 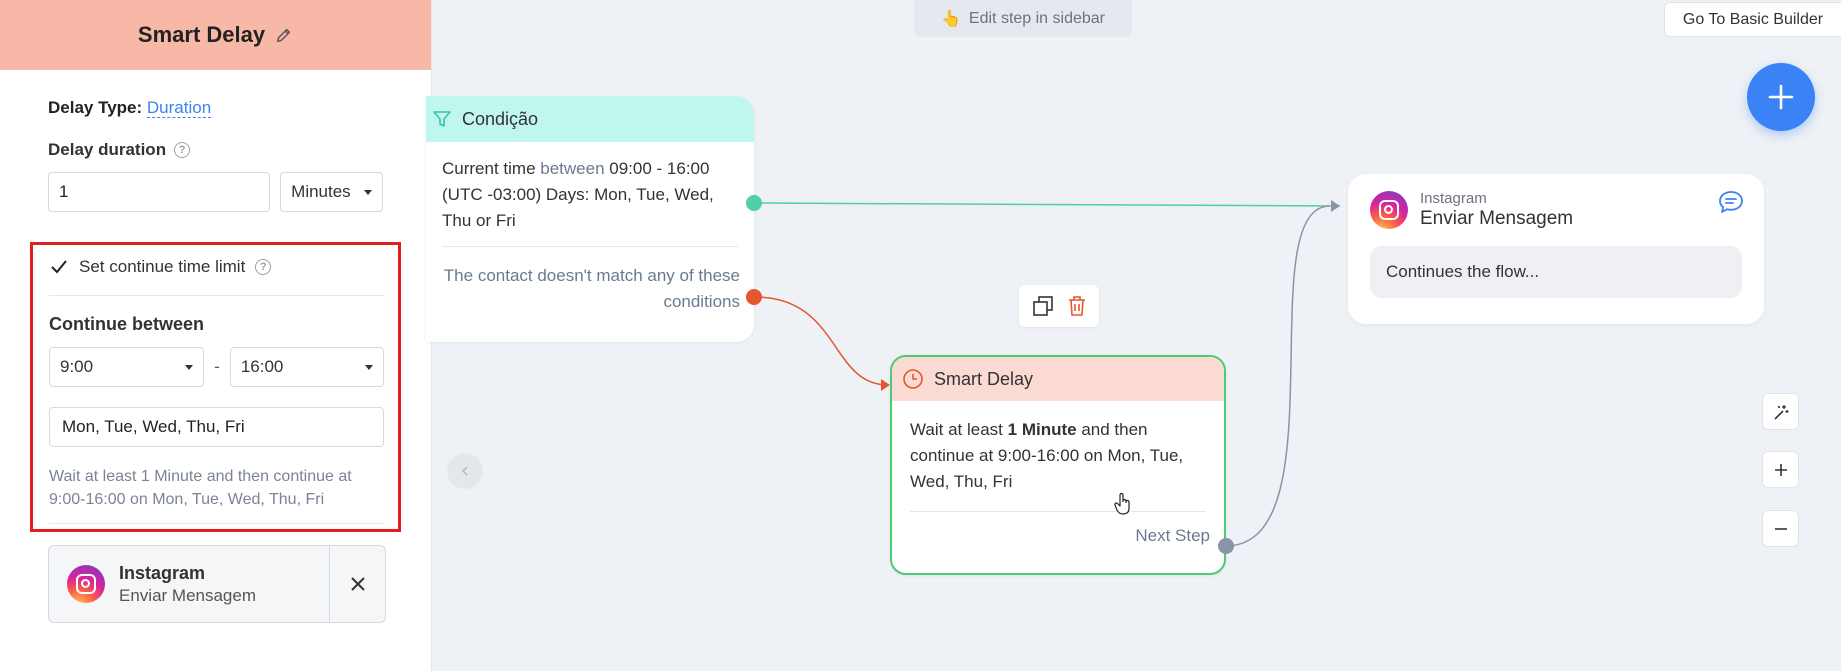 I want to click on condition-true-port, so click(x=754, y=203).